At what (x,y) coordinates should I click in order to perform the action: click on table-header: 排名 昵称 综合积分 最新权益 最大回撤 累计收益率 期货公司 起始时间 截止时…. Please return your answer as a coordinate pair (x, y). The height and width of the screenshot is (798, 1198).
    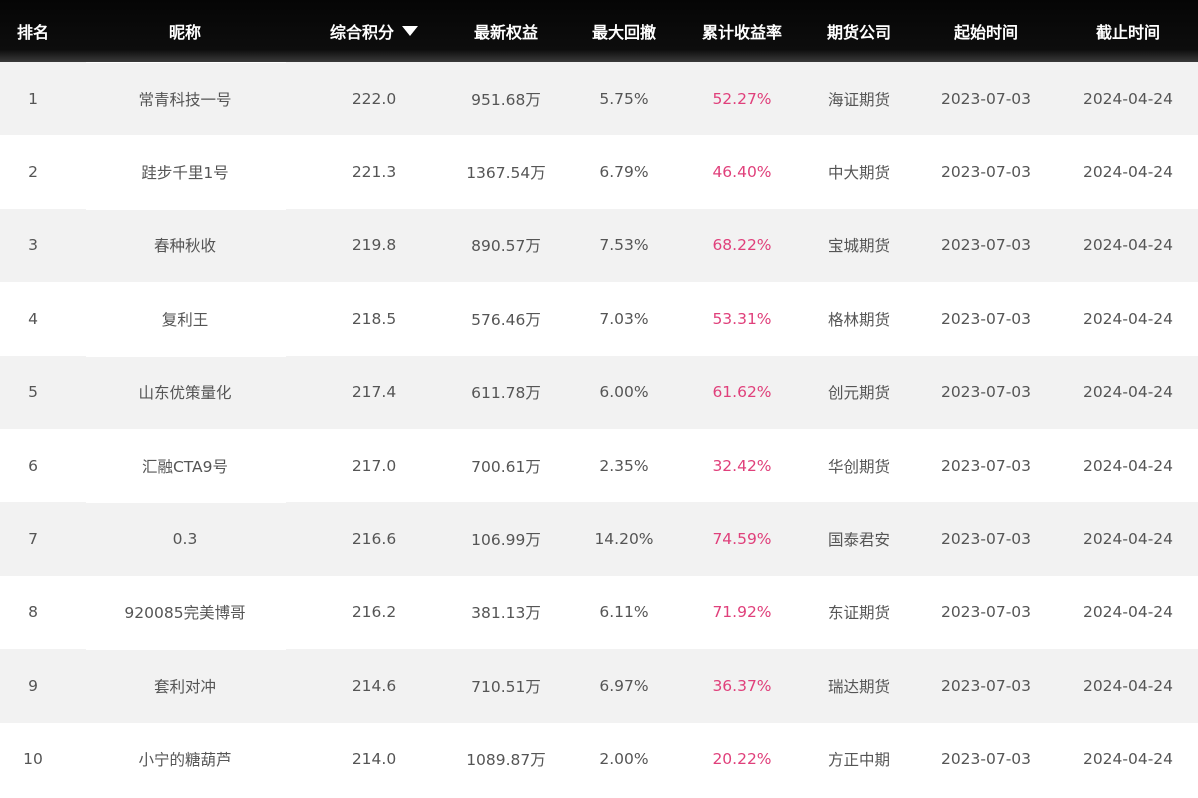
    Looking at the image, I should click on (599, 31).